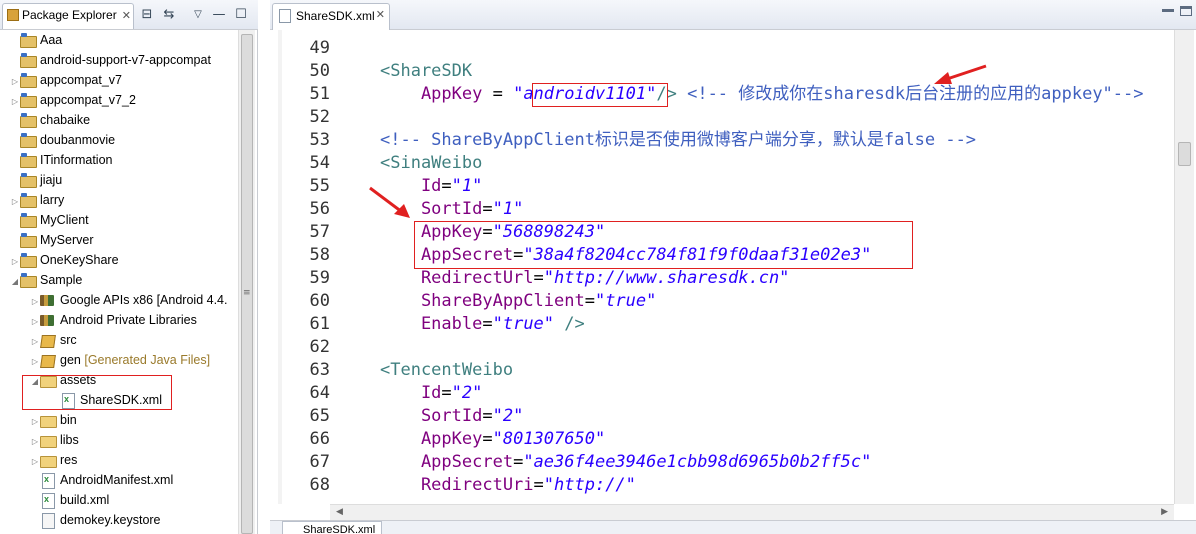  Describe the element at coordinates (386, 163) in the screenshot. I see `code-line: 54 <SinaWeibo` at that location.